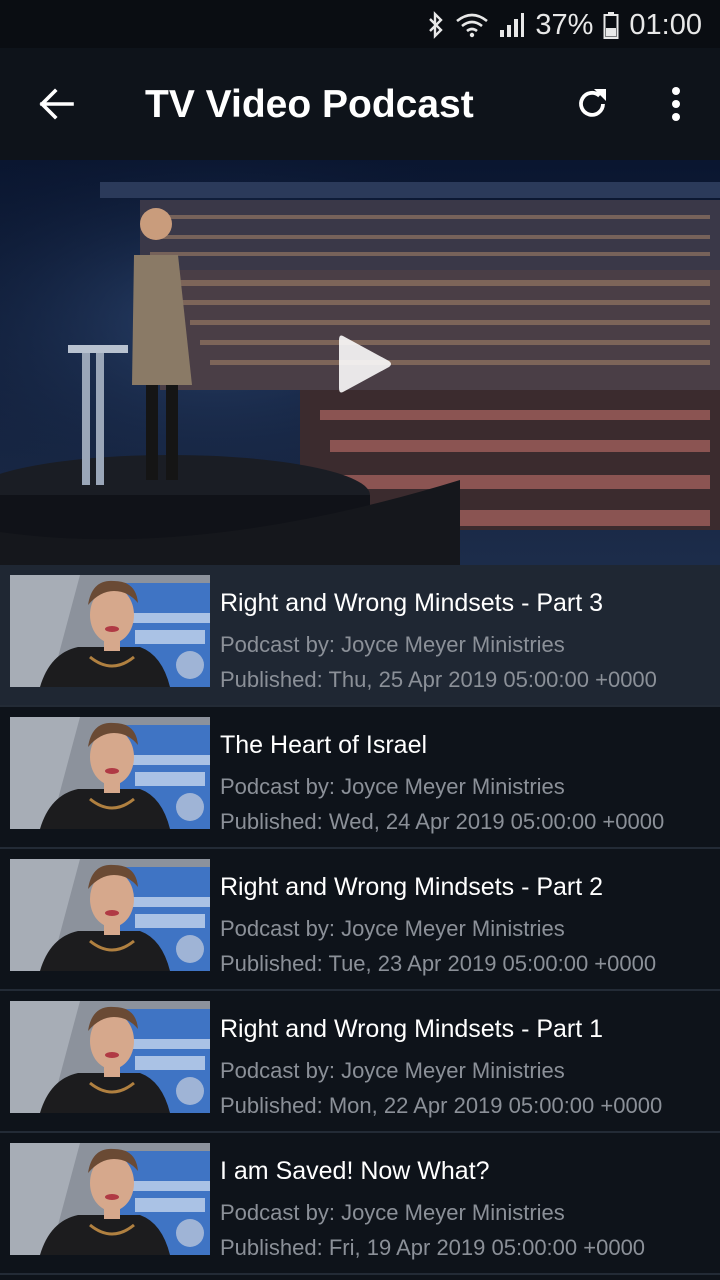 Image resolution: width=720 pixels, height=1280 pixels. Describe the element at coordinates (412, 1029) in the screenshot. I see `episode-title: Right and Wrong Mindsets - Part 1` at that location.